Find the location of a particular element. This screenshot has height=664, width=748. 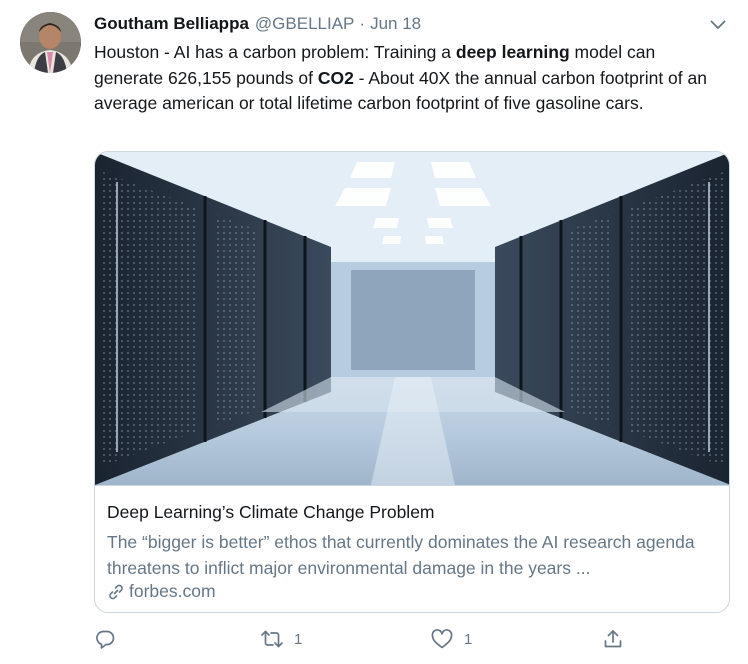

tweet-text-bold: deep learning is located at coordinates (512, 52).